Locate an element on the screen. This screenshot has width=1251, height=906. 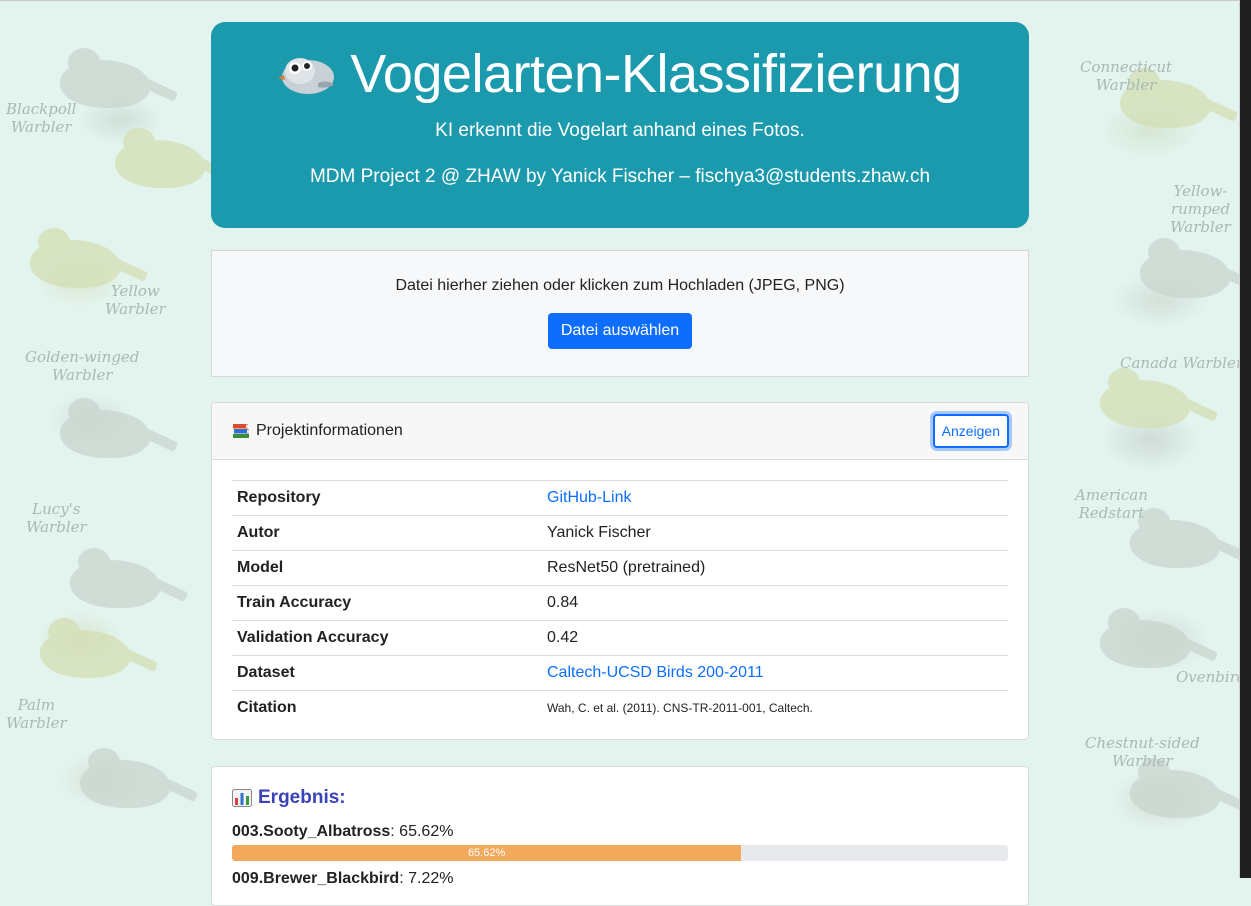
dataset-link: Caltech-UCSD Birds 200-2011 is located at coordinates (655, 672).